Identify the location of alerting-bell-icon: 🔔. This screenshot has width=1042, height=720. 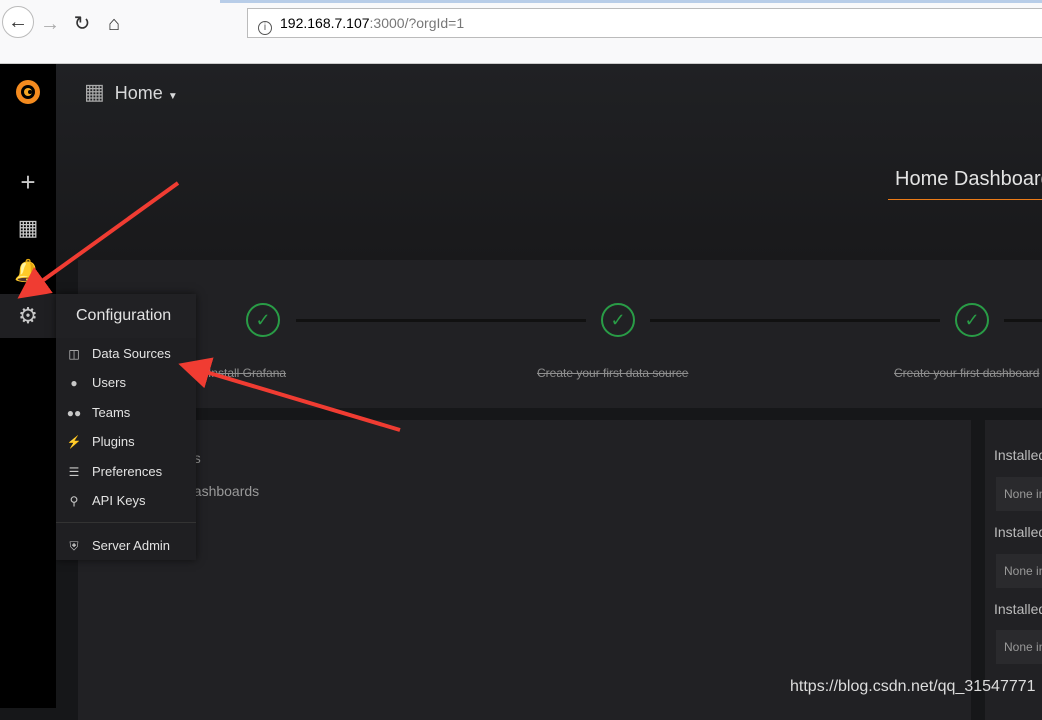
(28, 271).